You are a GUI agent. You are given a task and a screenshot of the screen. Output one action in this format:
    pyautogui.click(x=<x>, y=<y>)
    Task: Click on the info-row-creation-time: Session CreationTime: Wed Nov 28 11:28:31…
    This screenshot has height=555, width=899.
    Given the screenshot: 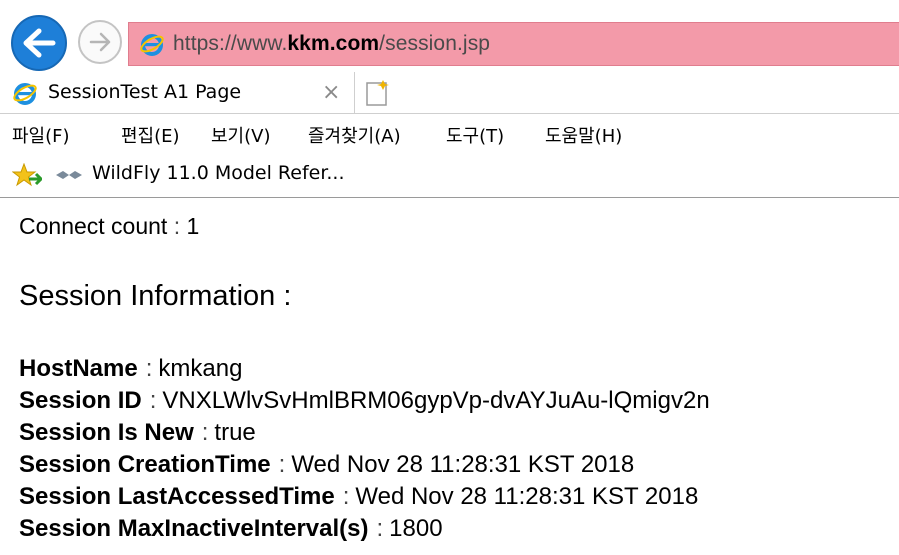 What is the action you would take?
    pyautogui.click(x=326, y=465)
    